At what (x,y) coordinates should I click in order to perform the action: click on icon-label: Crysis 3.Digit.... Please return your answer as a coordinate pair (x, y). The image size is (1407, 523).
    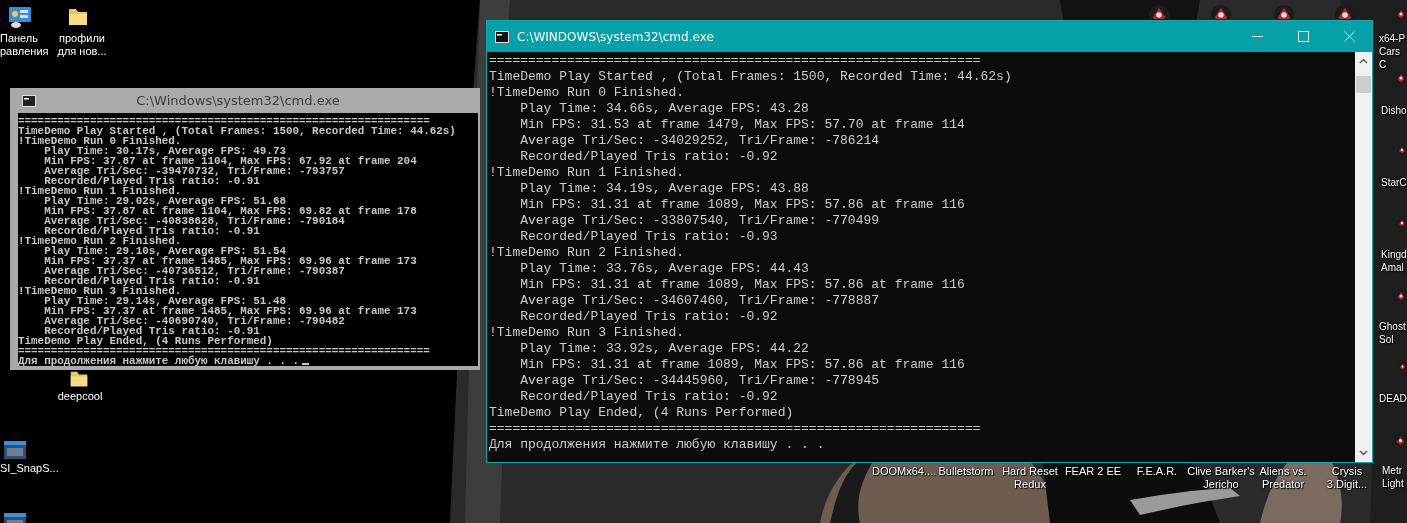
    Looking at the image, I should click on (1347, 478).